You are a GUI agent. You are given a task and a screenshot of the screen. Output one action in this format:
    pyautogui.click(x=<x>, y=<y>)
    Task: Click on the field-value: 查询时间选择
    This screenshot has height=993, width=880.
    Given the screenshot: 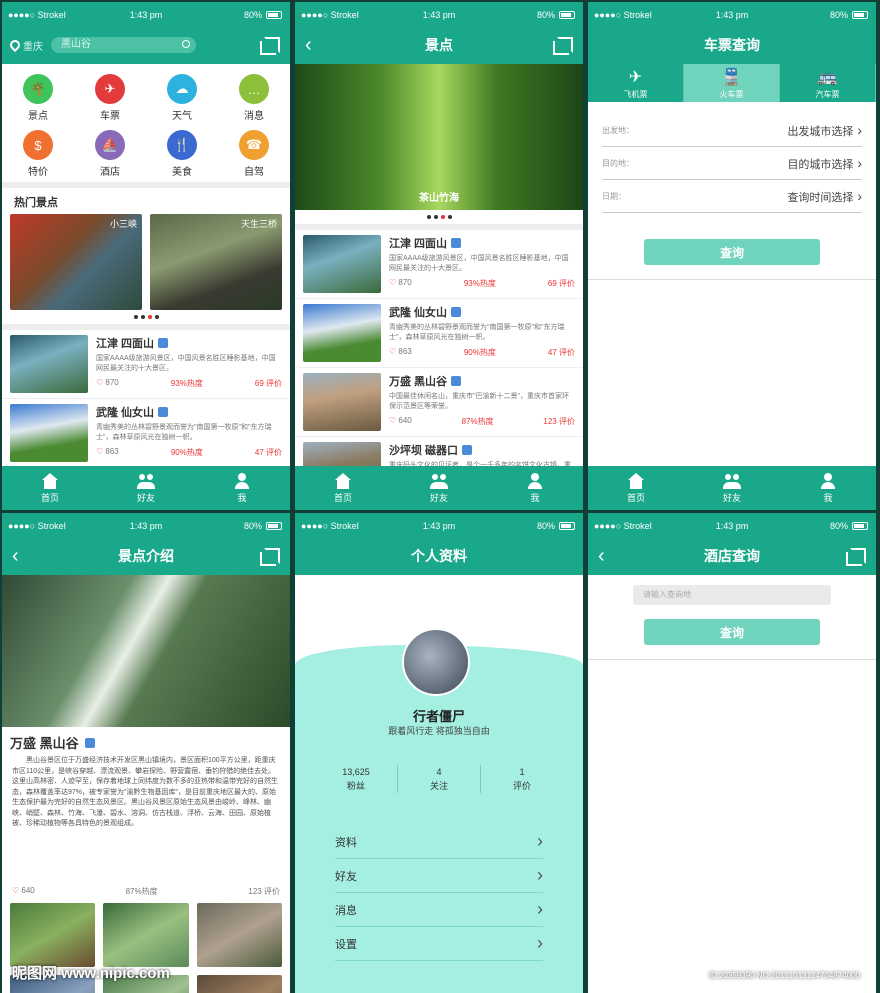 What is the action you would take?
    pyautogui.click(x=824, y=196)
    